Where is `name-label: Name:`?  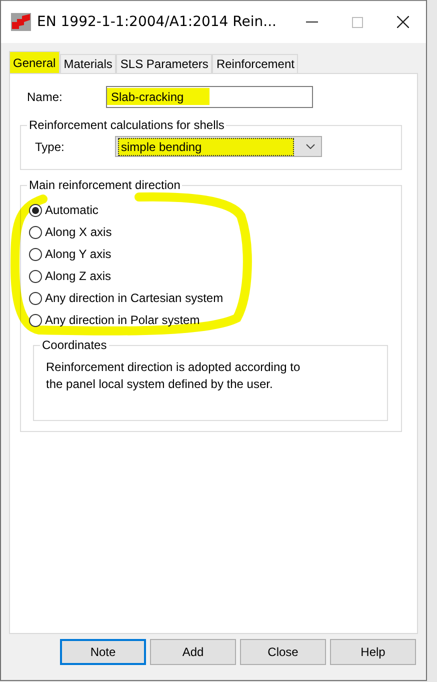 name-label: Name: is located at coordinates (45, 97).